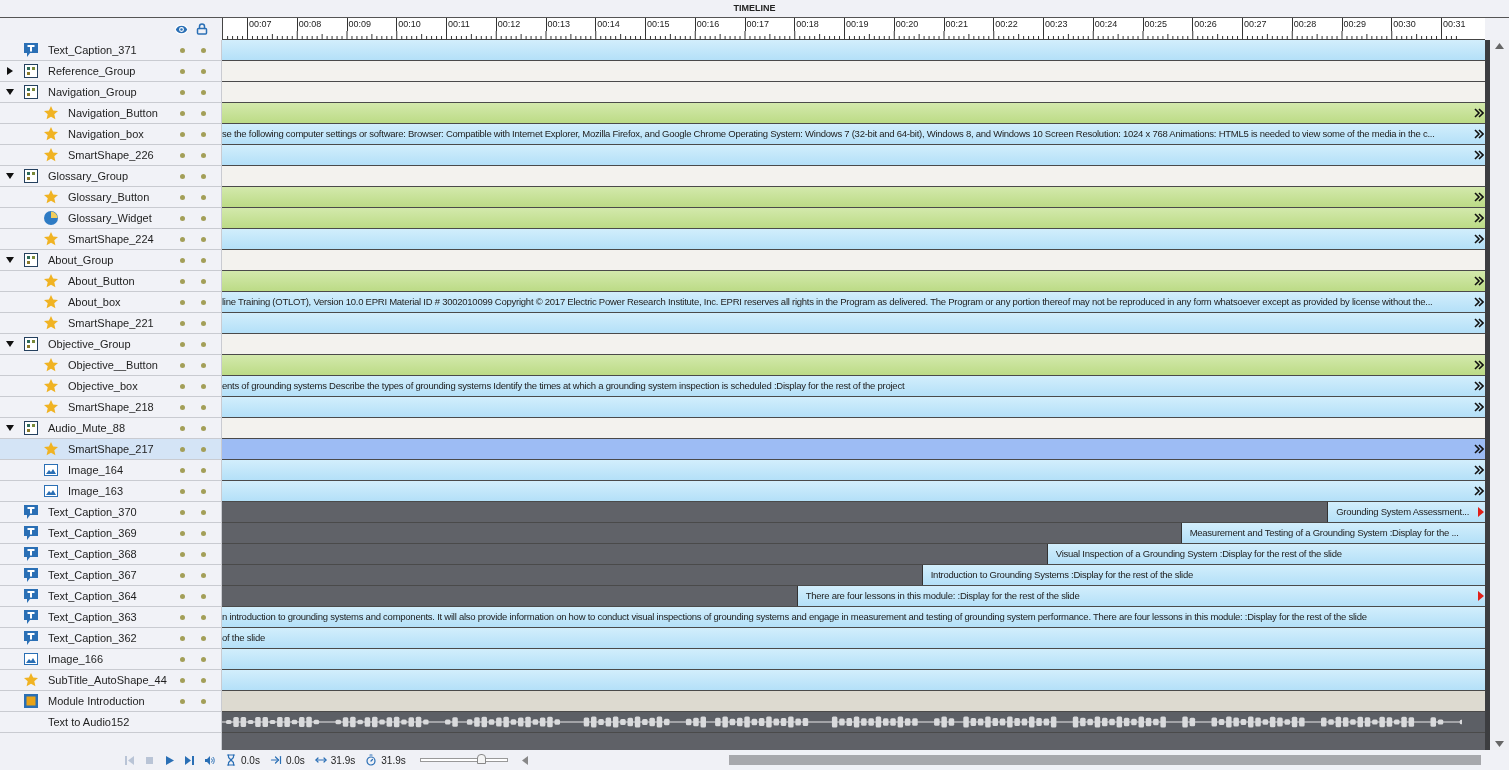 The width and height of the screenshot is (1509, 770). Describe the element at coordinates (508, 24) in the screenshot. I see `time-label: 00:12` at that location.